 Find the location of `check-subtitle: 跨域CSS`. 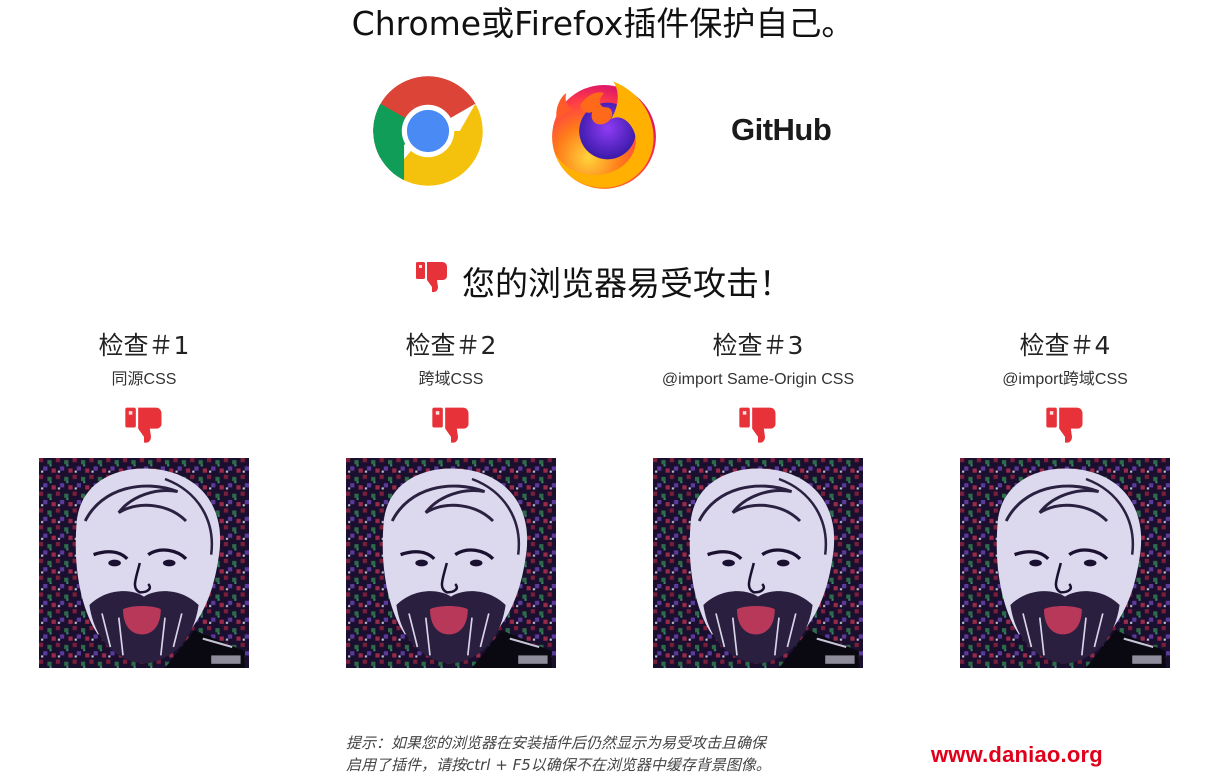

check-subtitle: 跨域CSS is located at coordinates (451, 379).